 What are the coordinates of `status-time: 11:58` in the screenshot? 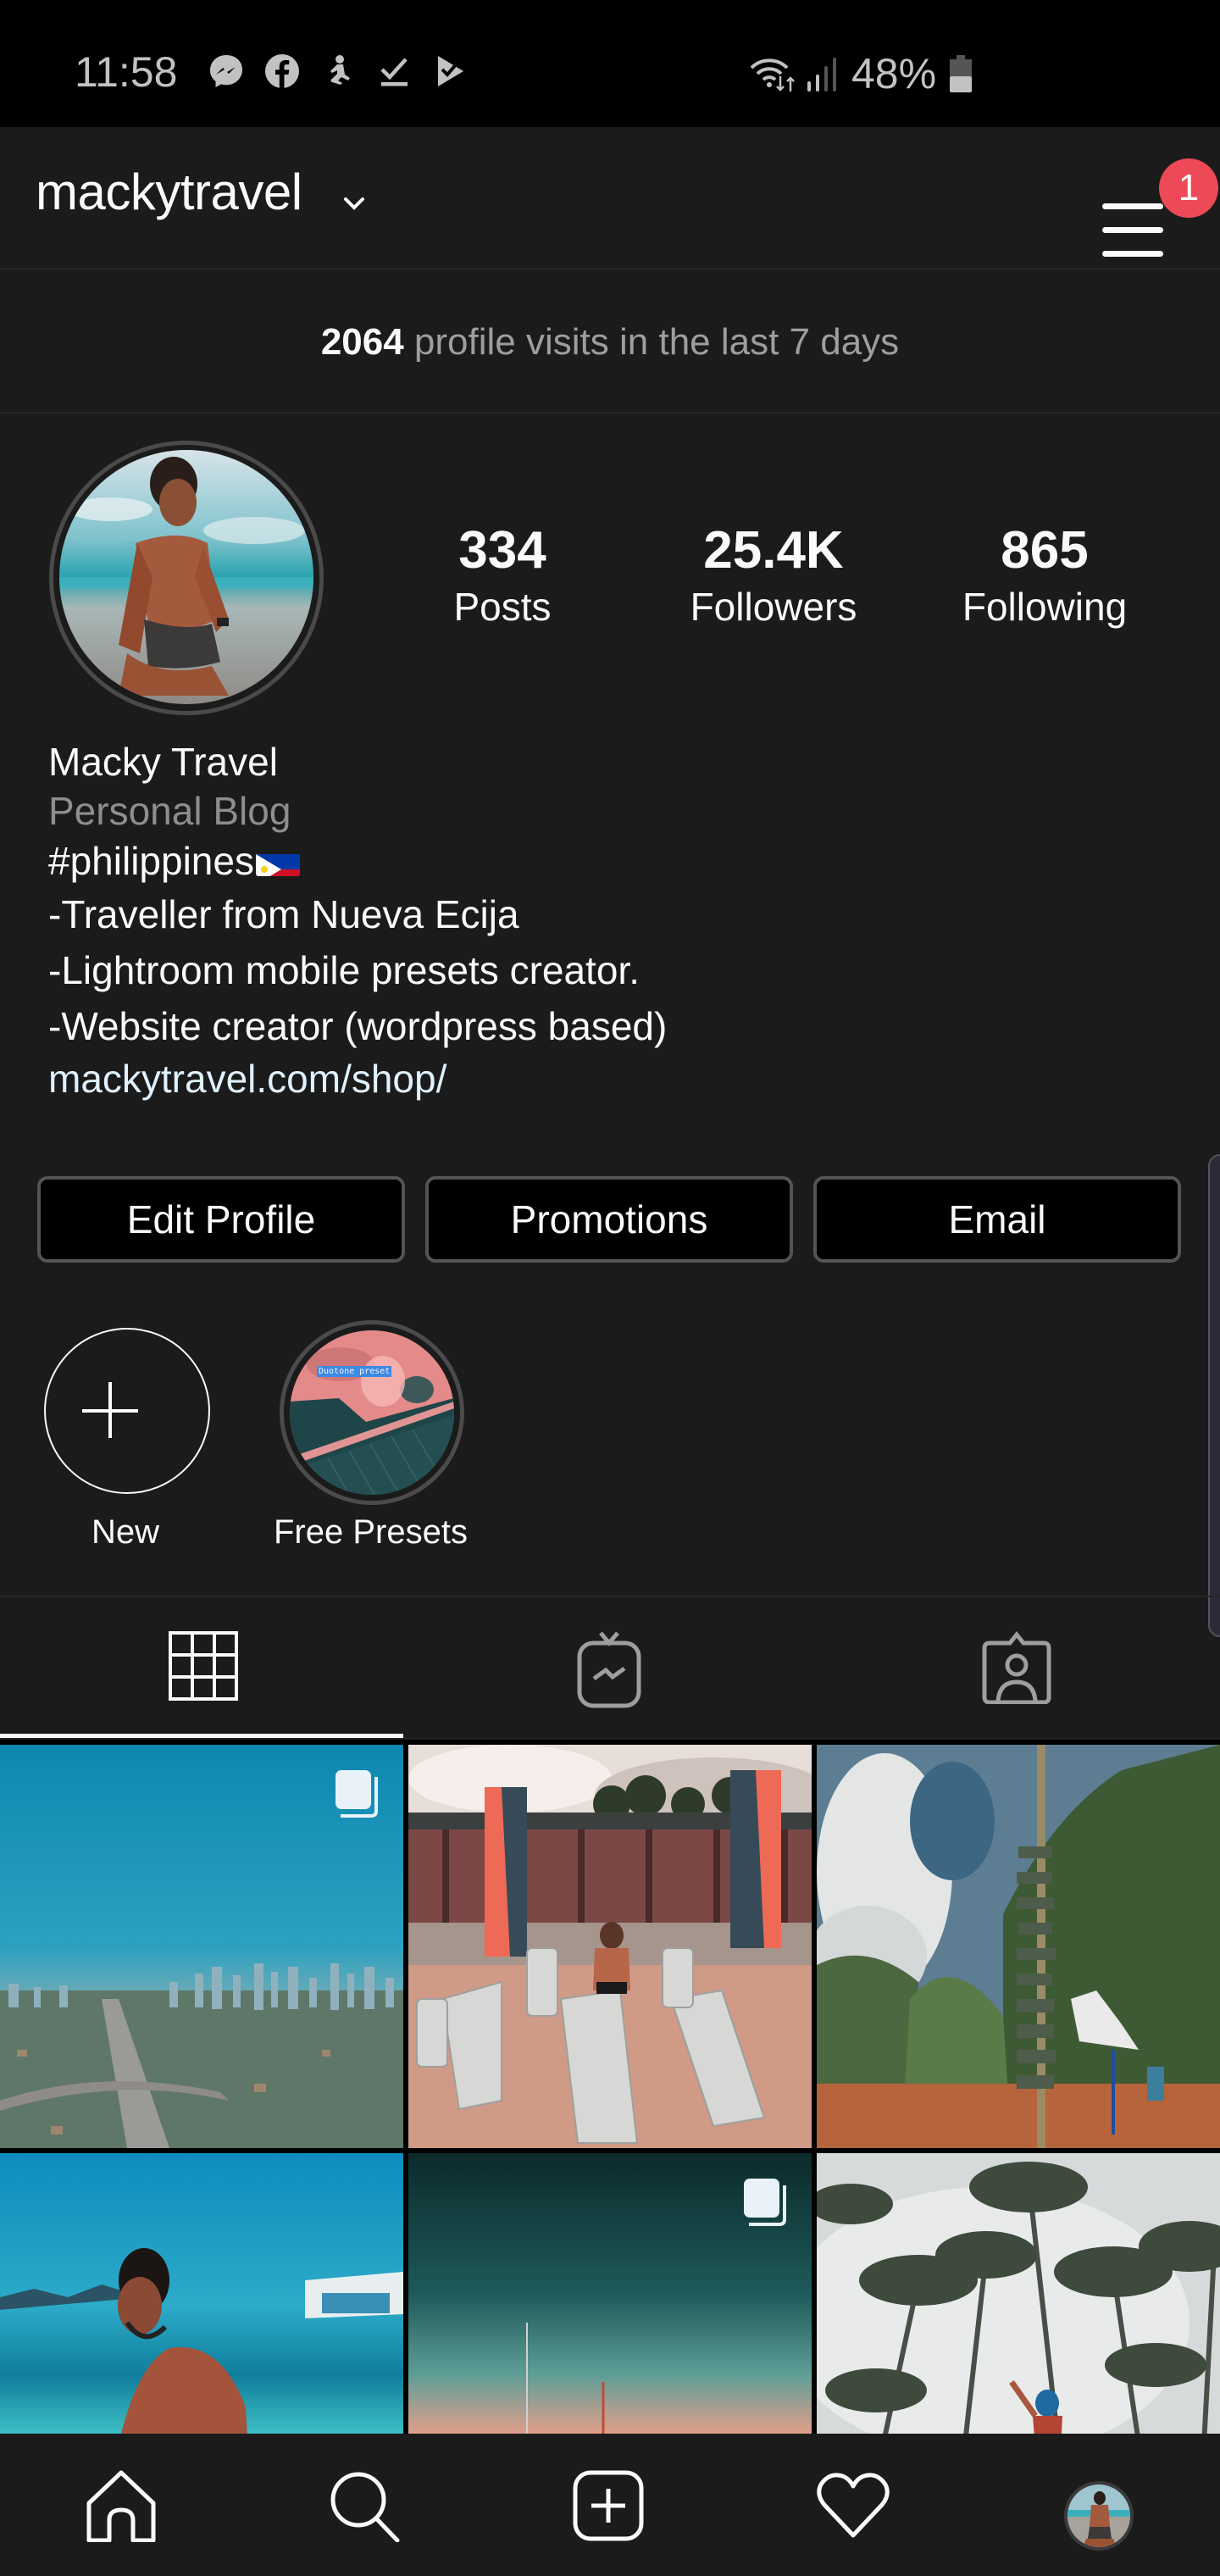 It's located at (126, 72).